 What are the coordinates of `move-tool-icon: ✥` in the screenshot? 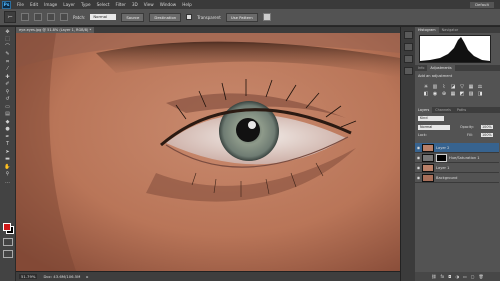 It's located at (7, 32).